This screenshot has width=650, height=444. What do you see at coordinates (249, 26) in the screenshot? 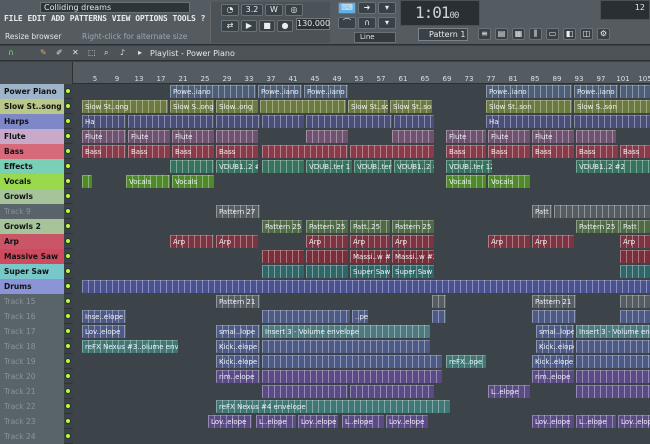
I see `play-button: ▶` at bounding box center [249, 26].